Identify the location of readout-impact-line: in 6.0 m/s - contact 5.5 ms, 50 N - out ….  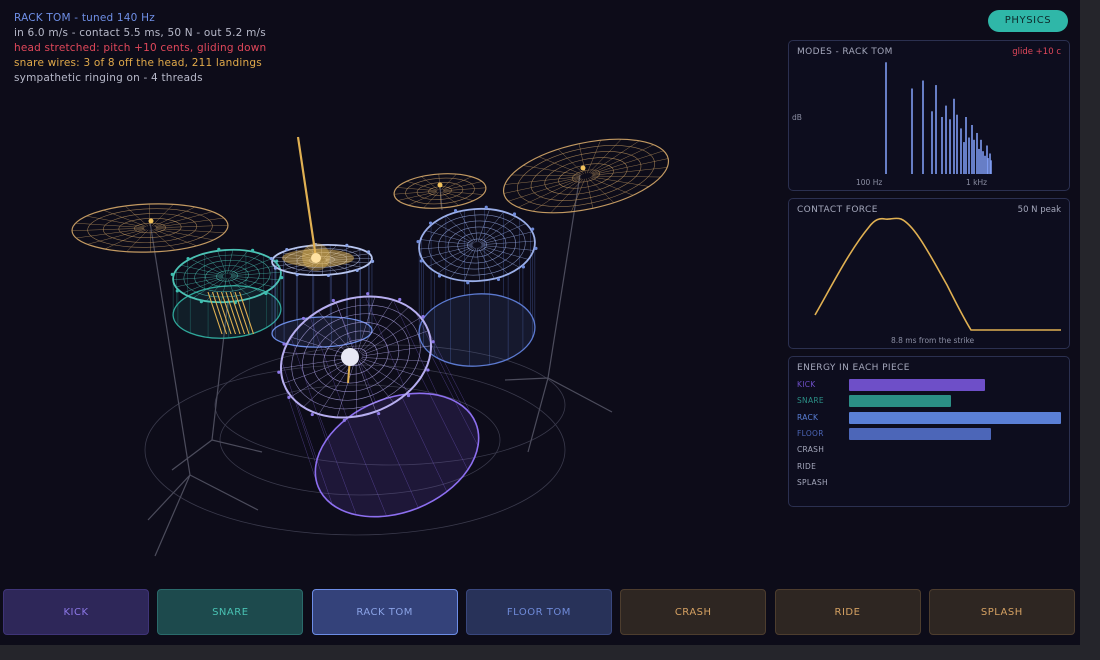
(140, 33).